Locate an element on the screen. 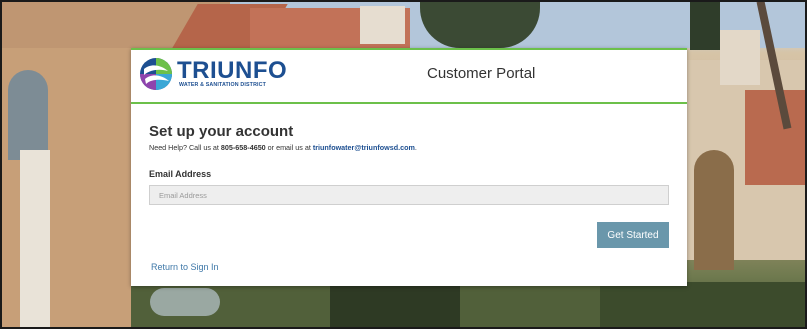 The width and height of the screenshot is (807, 329). help-prefix: Need Help? Call us at is located at coordinates (185, 147).